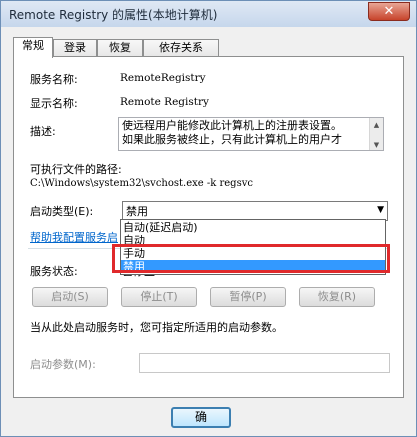  I want to click on stop-button: 停止(T), so click(159, 297).